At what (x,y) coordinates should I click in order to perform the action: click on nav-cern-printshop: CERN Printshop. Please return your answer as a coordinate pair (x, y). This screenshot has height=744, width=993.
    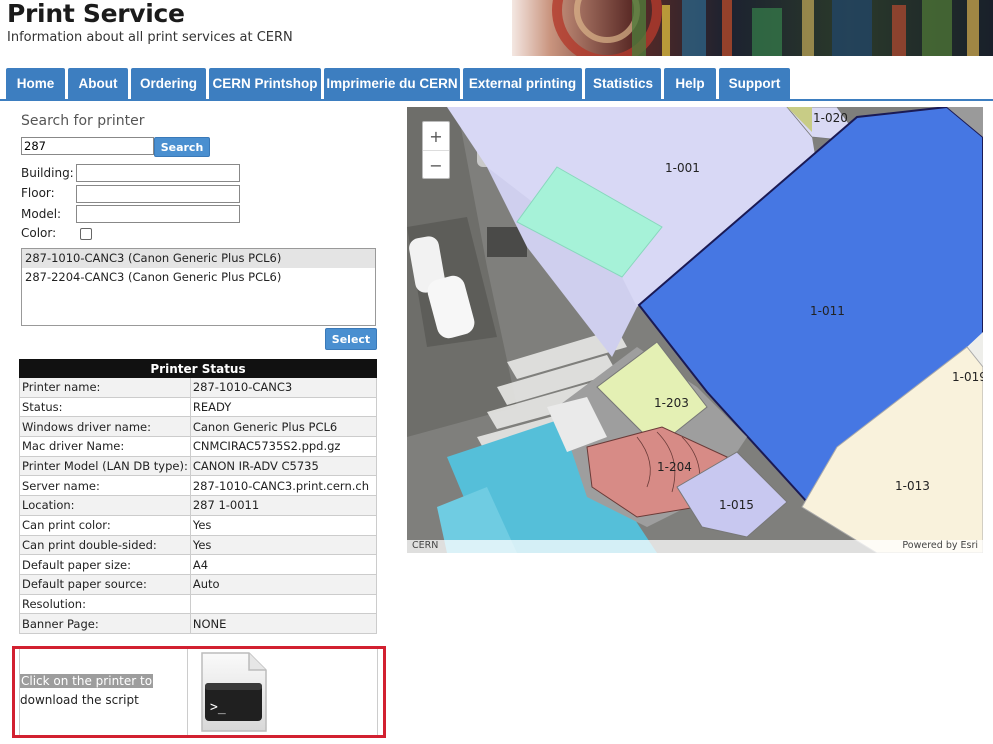
    Looking at the image, I should click on (265, 83).